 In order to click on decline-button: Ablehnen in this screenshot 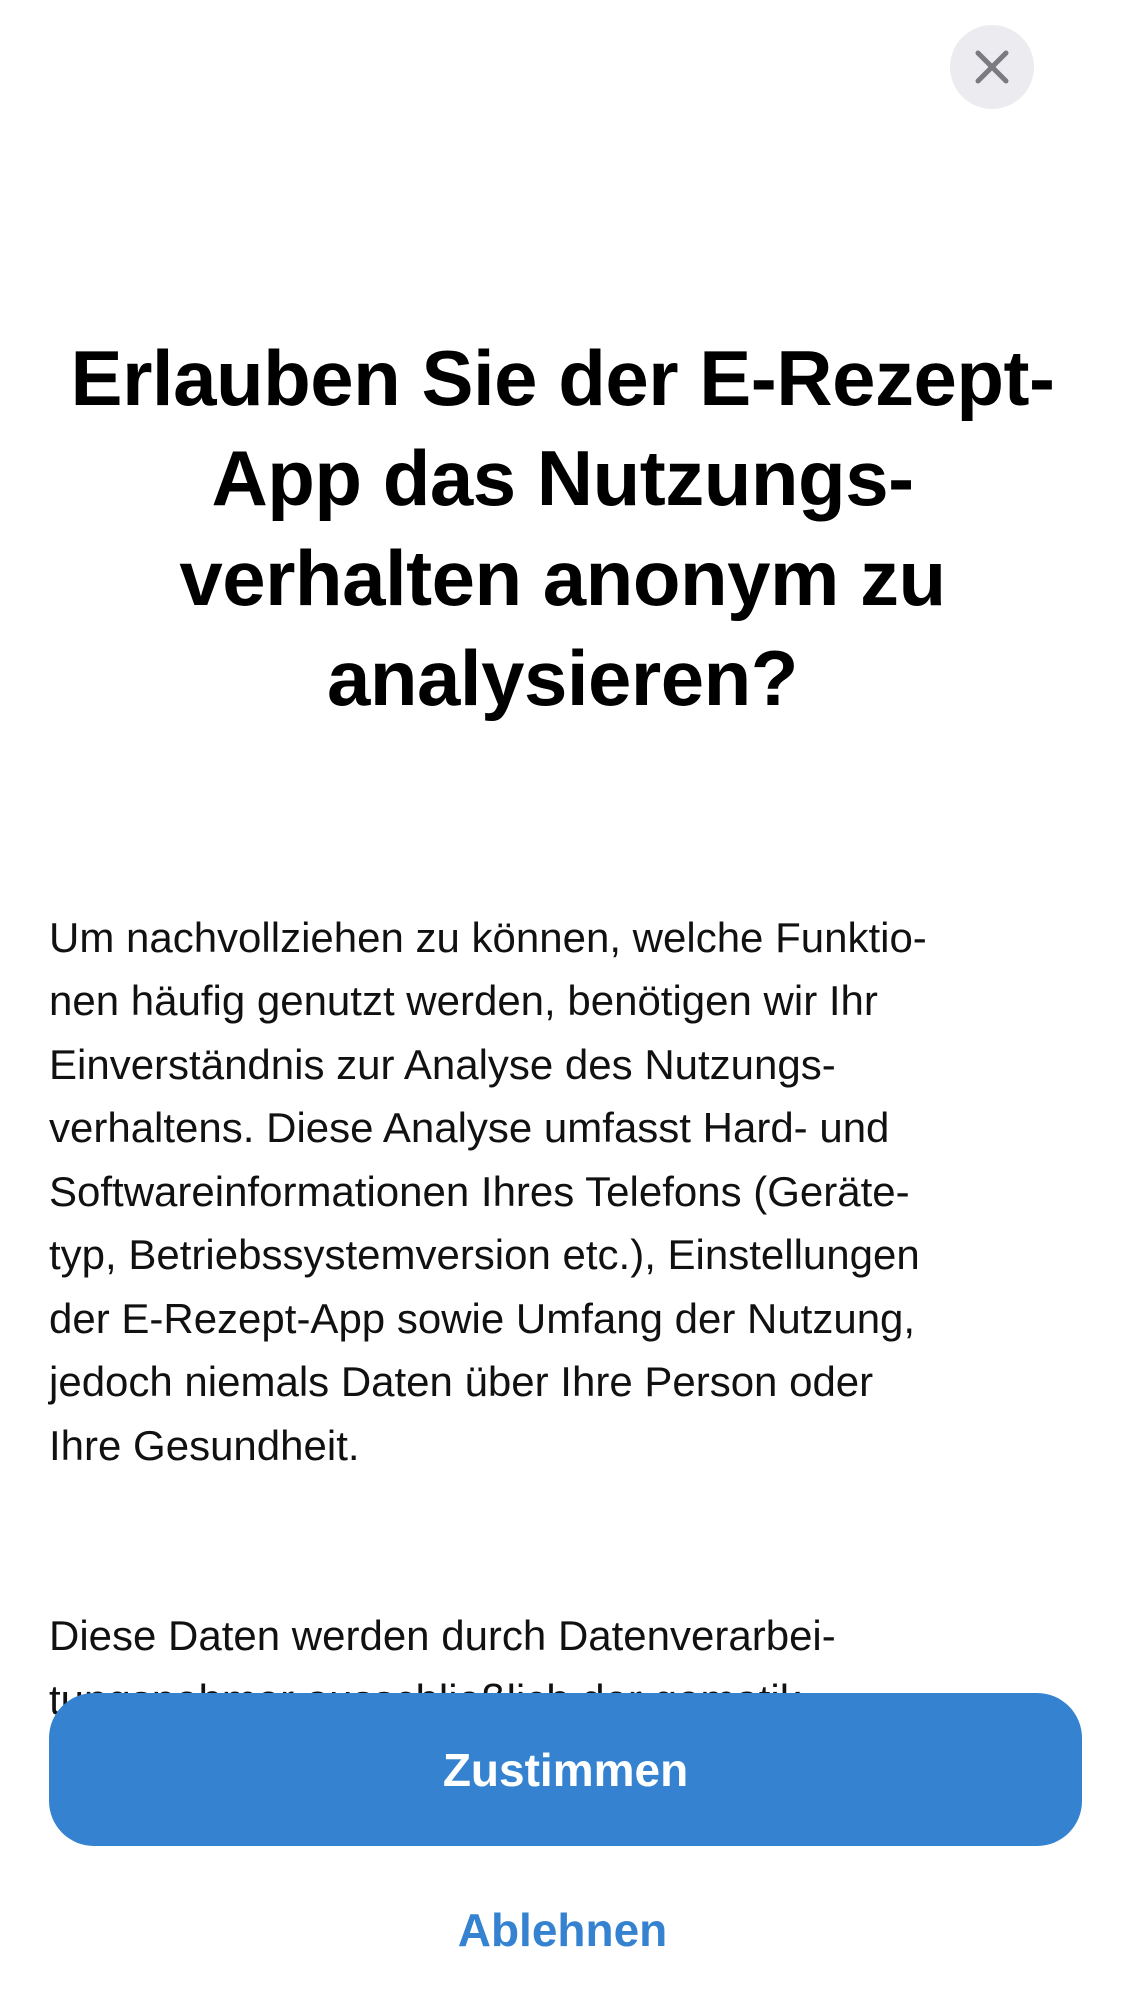, I will do `click(562, 1930)`.